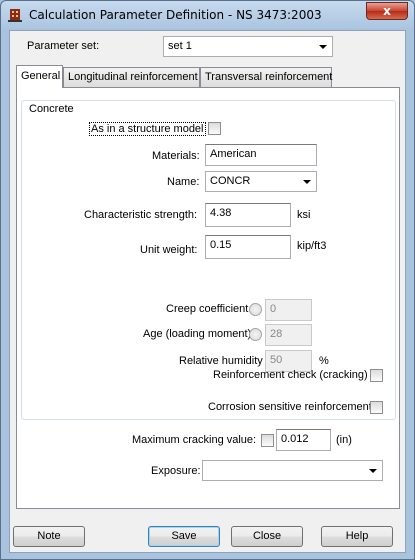 The width and height of the screenshot is (415, 560). I want to click on materials-label: Materials:, so click(176, 156).